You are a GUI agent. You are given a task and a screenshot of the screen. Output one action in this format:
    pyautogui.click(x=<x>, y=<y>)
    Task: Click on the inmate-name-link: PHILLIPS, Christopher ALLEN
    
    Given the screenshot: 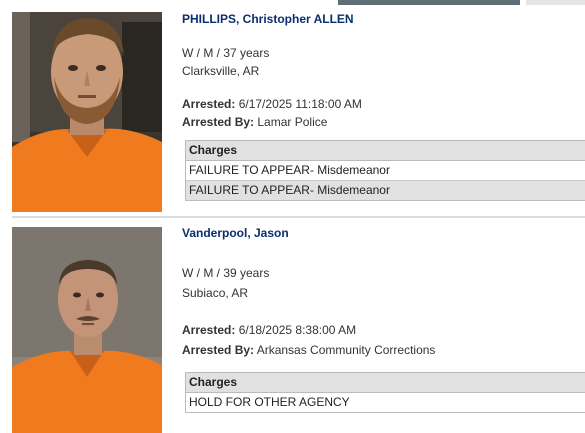 What is the action you would take?
    pyautogui.click(x=268, y=19)
    